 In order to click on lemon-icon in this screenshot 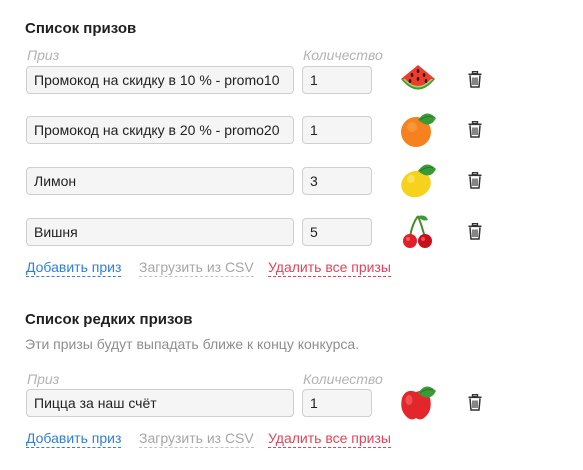, I will do `click(418, 181)`.